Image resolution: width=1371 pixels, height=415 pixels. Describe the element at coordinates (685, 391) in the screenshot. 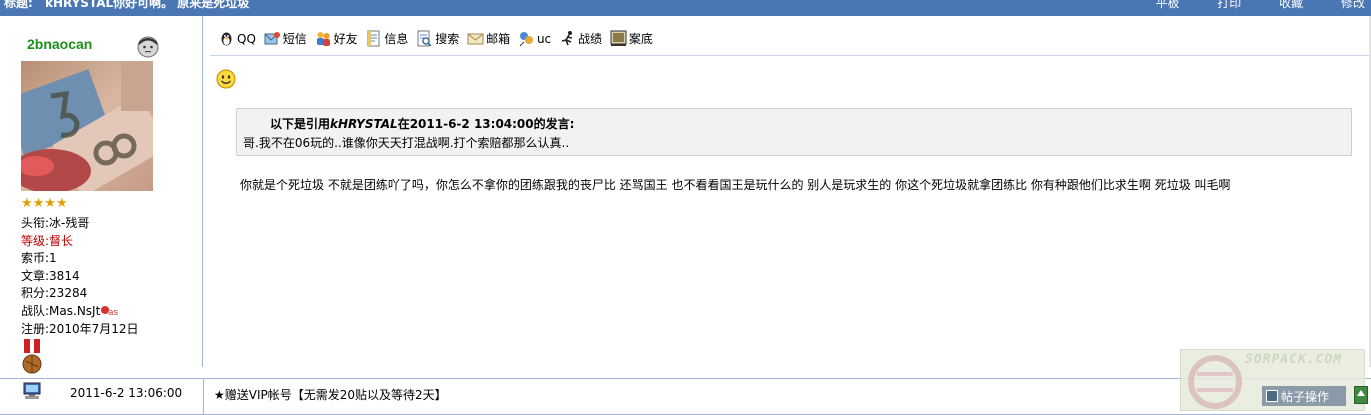

I see `post-footer: 2011-6-2 13:06:00 ★赠送VIP帐号【无需发20贴以及等待2天】` at that location.